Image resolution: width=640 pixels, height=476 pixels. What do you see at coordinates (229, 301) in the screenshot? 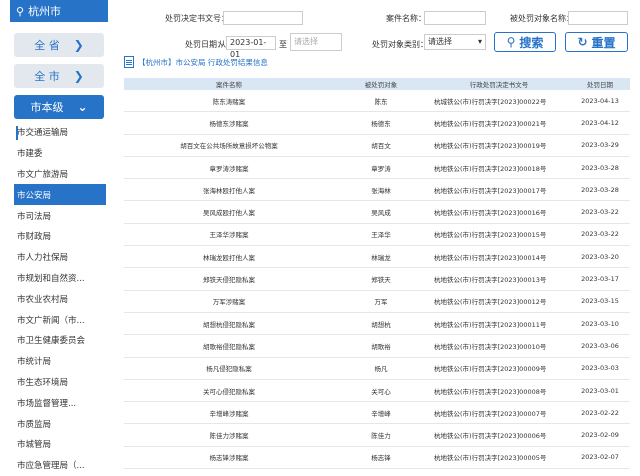
I see `cell-case-name: 万军涉赌案` at bounding box center [229, 301].